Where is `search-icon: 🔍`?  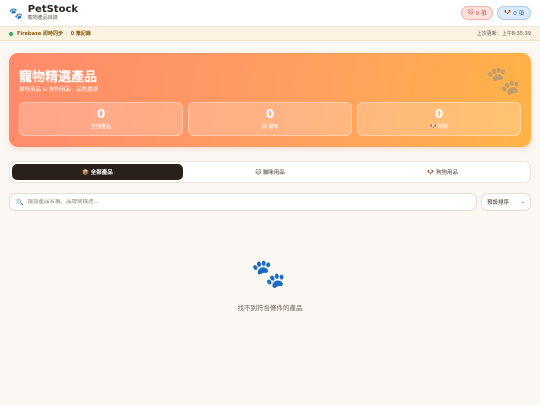 search-icon: 🔍 is located at coordinates (20, 202).